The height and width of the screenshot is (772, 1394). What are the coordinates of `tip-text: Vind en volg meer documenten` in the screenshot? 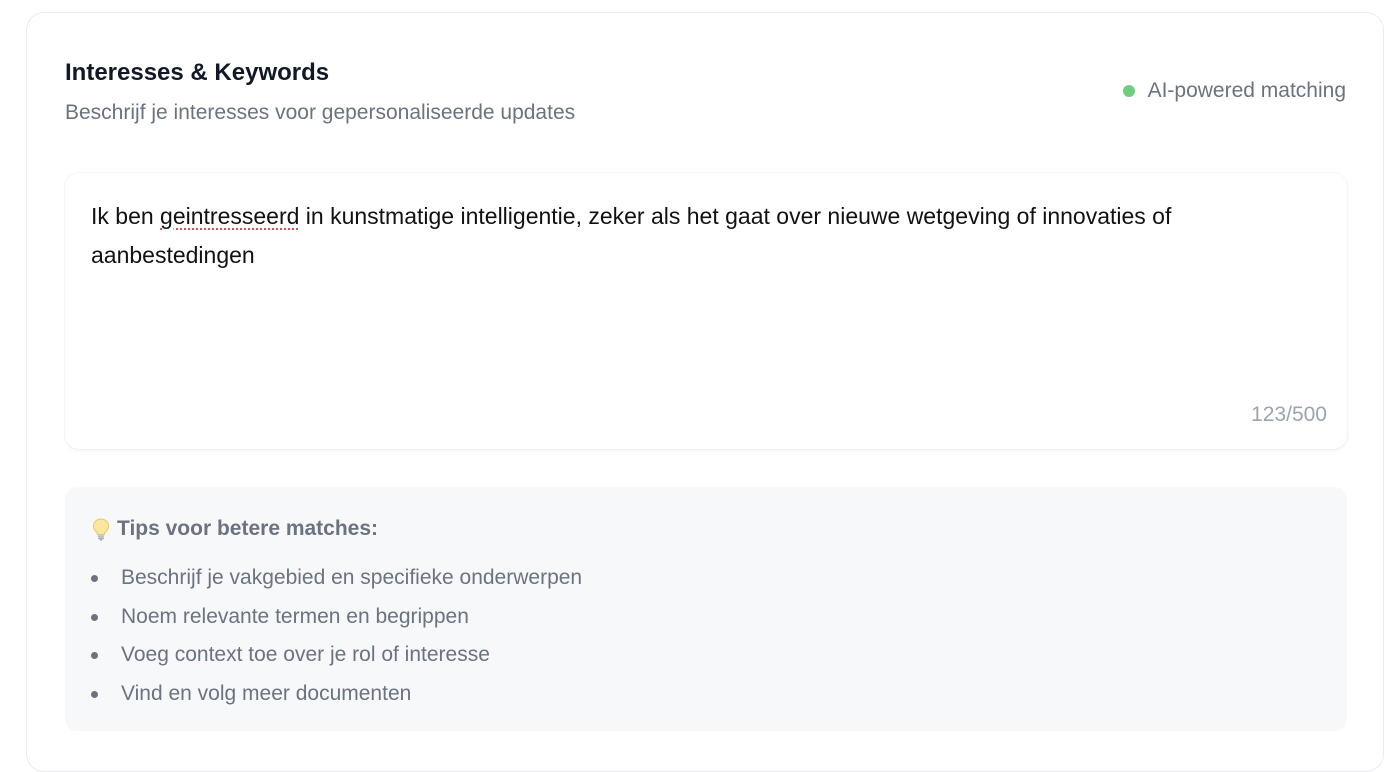 It's located at (266, 693).